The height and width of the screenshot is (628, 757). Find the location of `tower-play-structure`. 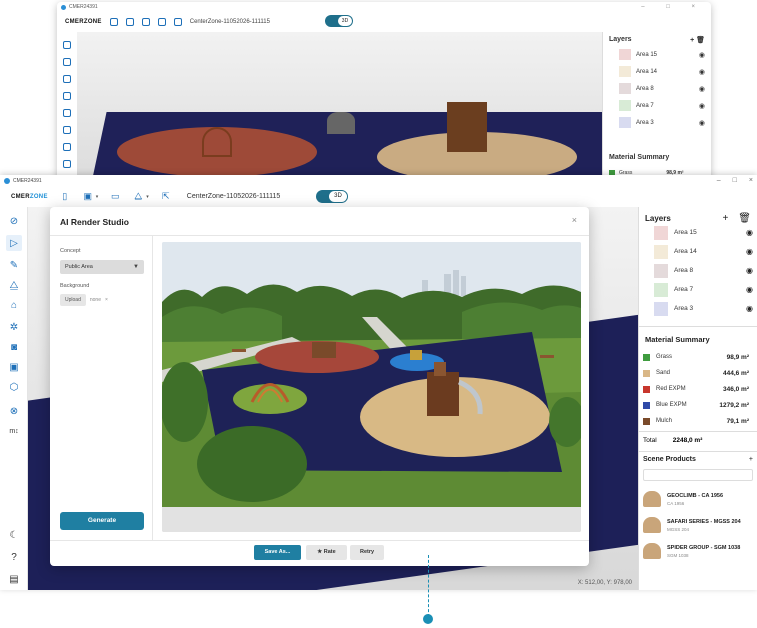

tower-play-structure is located at coordinates (443, 394).